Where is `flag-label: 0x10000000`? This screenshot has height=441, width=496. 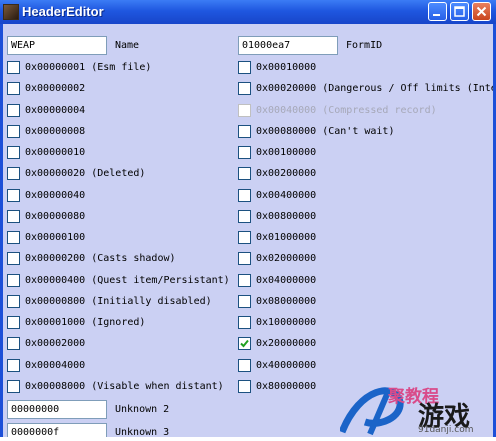
flag-label: 0x10000000 is located at coordinates (286, 322).